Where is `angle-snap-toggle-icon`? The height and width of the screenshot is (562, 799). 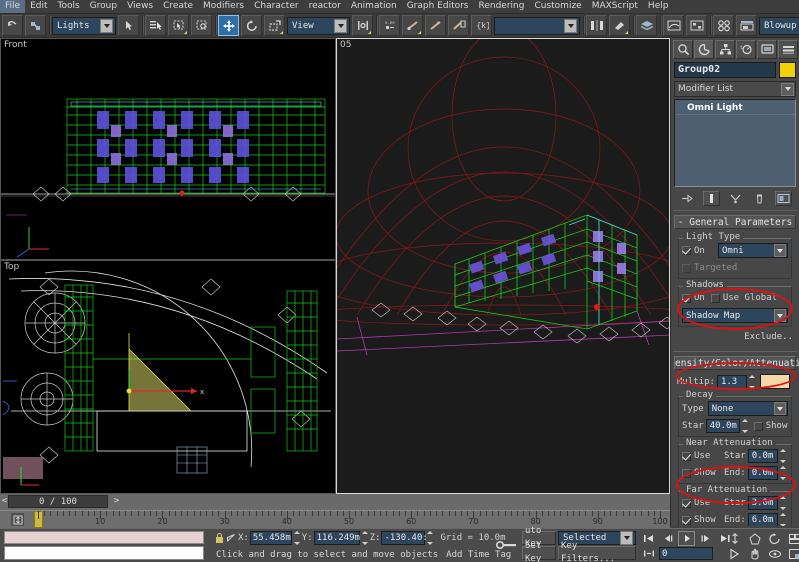 angle-snap-toggle-icon is located at coordinates (412, 25).